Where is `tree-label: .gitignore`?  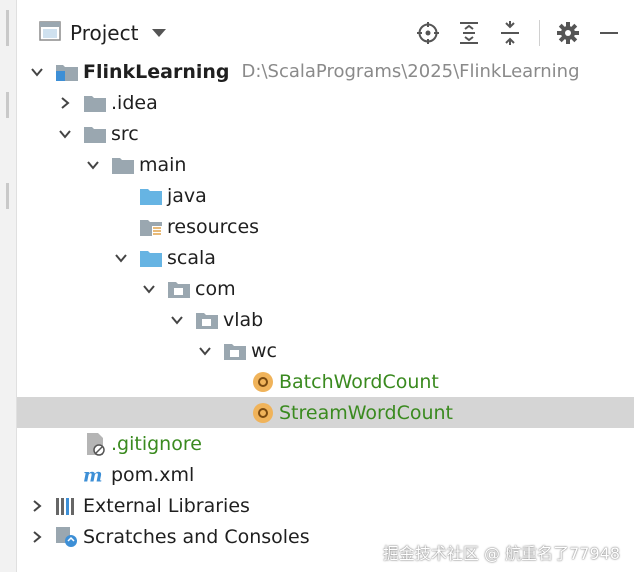 tree-label: .gitignore is located at coordinates (156, 443).